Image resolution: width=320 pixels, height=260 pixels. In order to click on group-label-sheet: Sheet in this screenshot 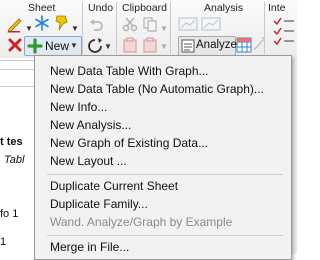, I will do `click(42, 8)`.